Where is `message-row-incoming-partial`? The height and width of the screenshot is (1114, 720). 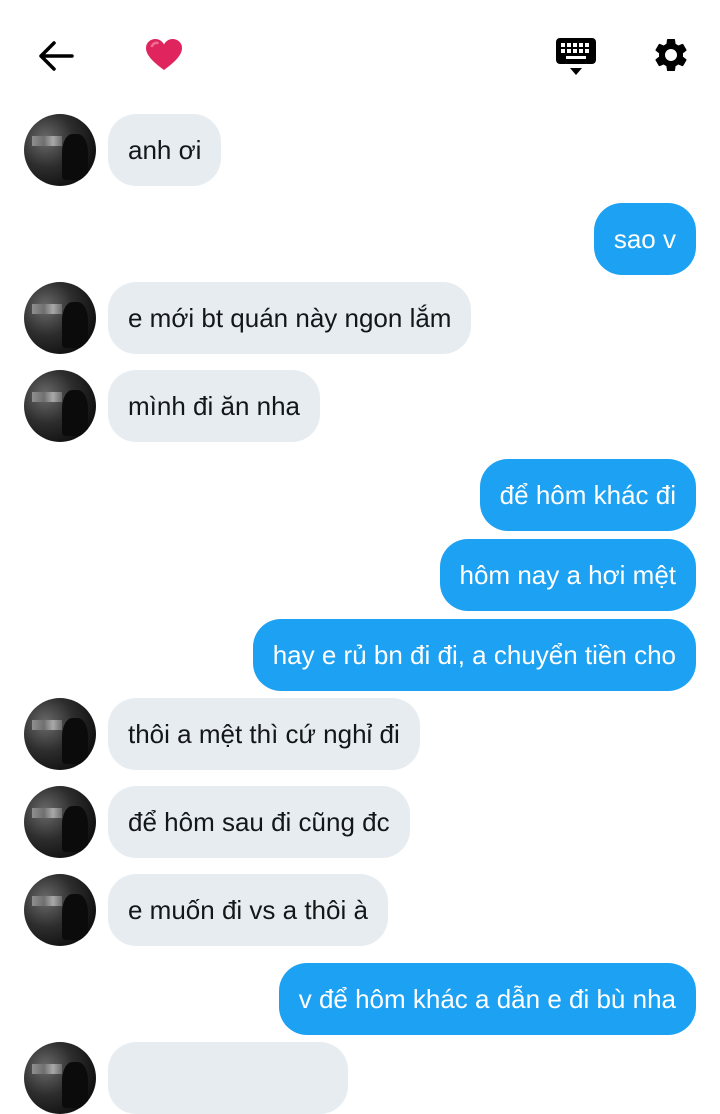
message-row-incoming-partial is located at coordinates (186, 1078).